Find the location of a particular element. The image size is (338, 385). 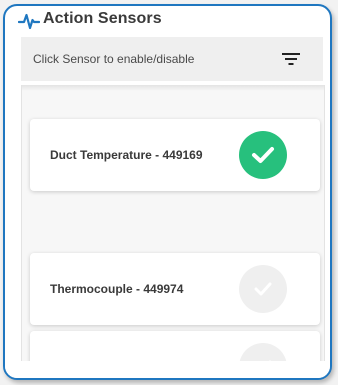

panel-footer is located at coordinates (167, 369).